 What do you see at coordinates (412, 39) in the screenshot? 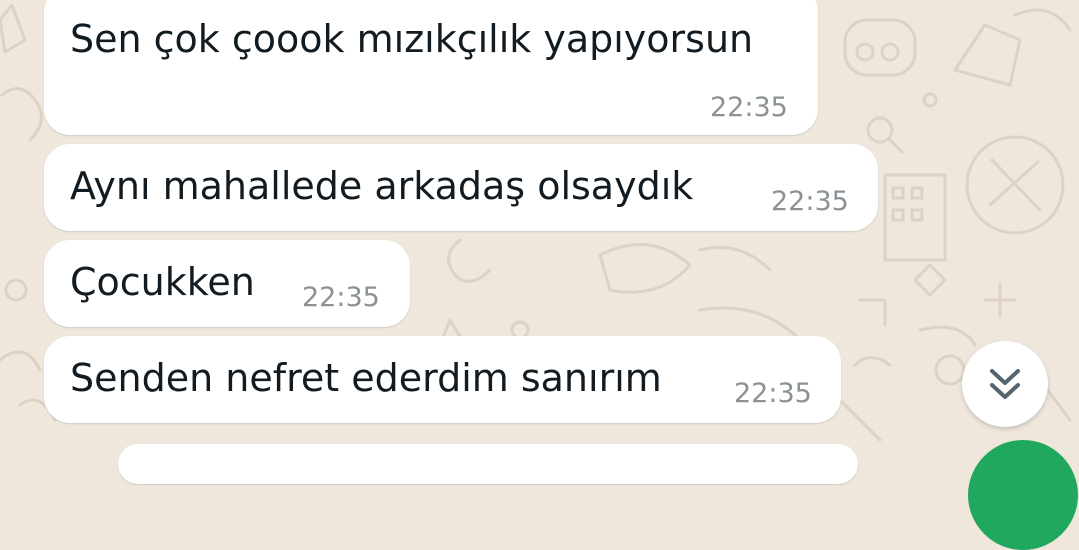
I see `message-text: Sen çok çoook mızıkçılık yapıyorsun` at bounding box center [412, 39].